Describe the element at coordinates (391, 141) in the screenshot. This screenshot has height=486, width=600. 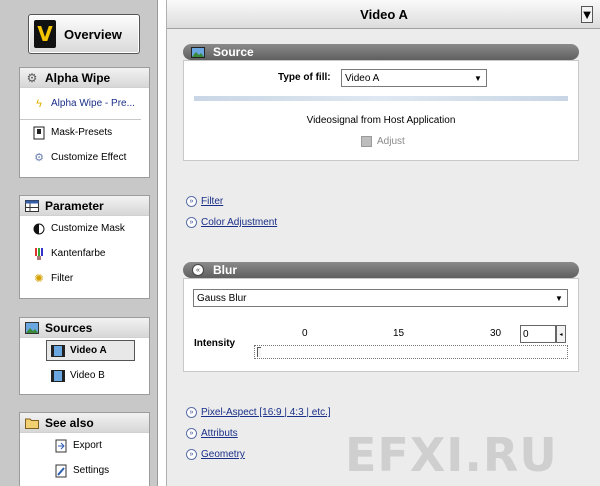
I see `adjust-label: Adjust` at that location.